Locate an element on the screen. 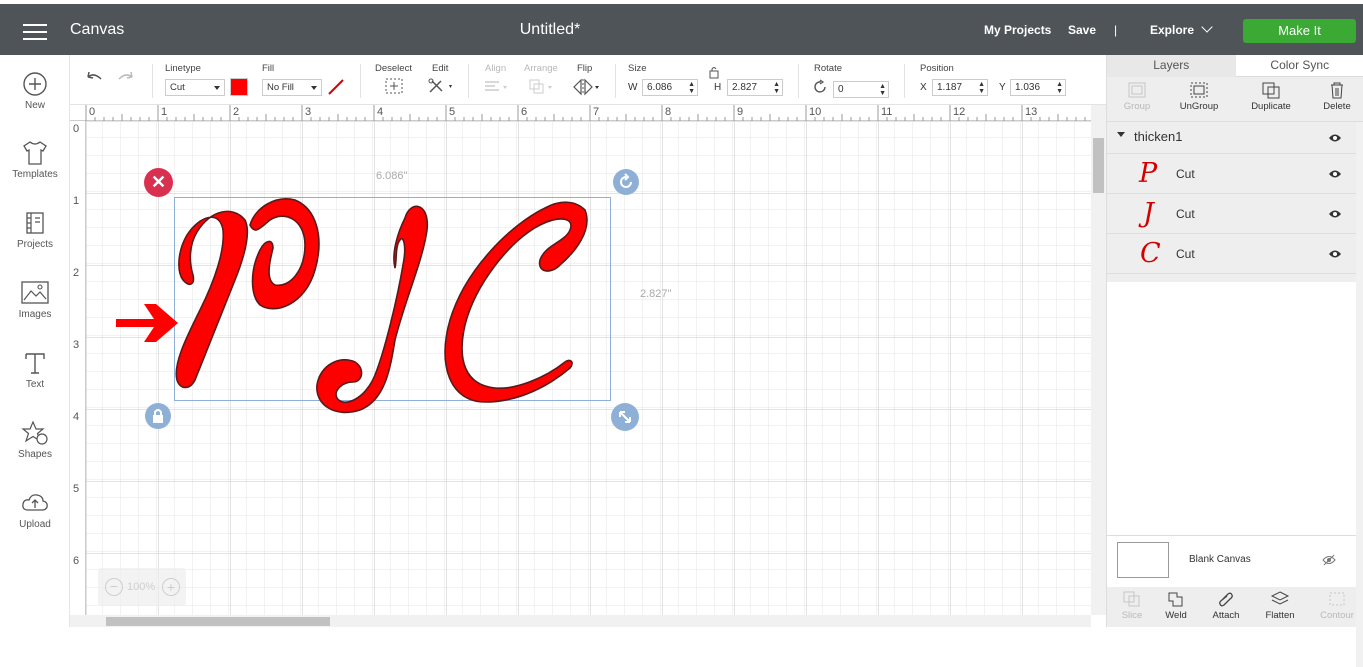 This screenshot has width=1363, height=667. delete-button: Delete is located at coordinates (1335, 96).